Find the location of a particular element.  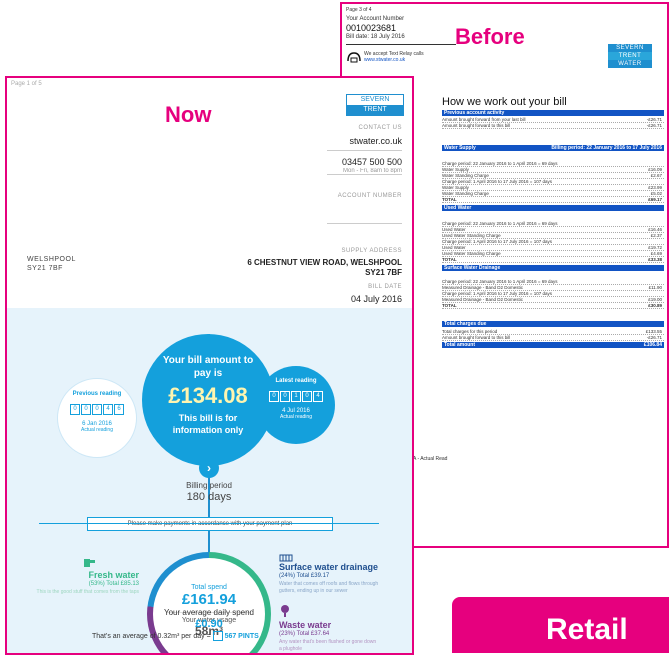

before-heading: How we work out your bill is located at coordinates (504, 102).